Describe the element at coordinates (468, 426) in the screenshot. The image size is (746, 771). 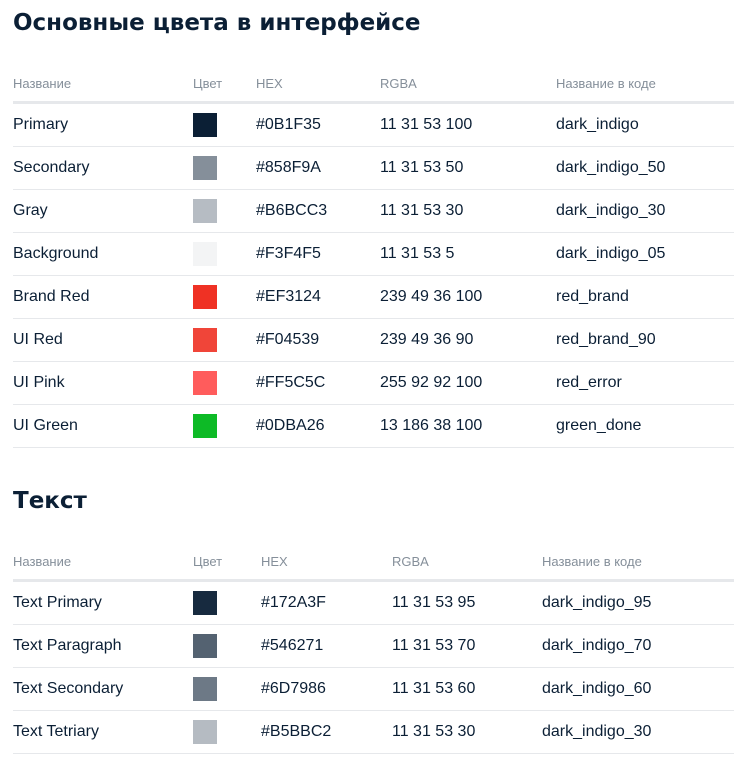
I see `rgba-cell: 13 186 38 100` at that location.